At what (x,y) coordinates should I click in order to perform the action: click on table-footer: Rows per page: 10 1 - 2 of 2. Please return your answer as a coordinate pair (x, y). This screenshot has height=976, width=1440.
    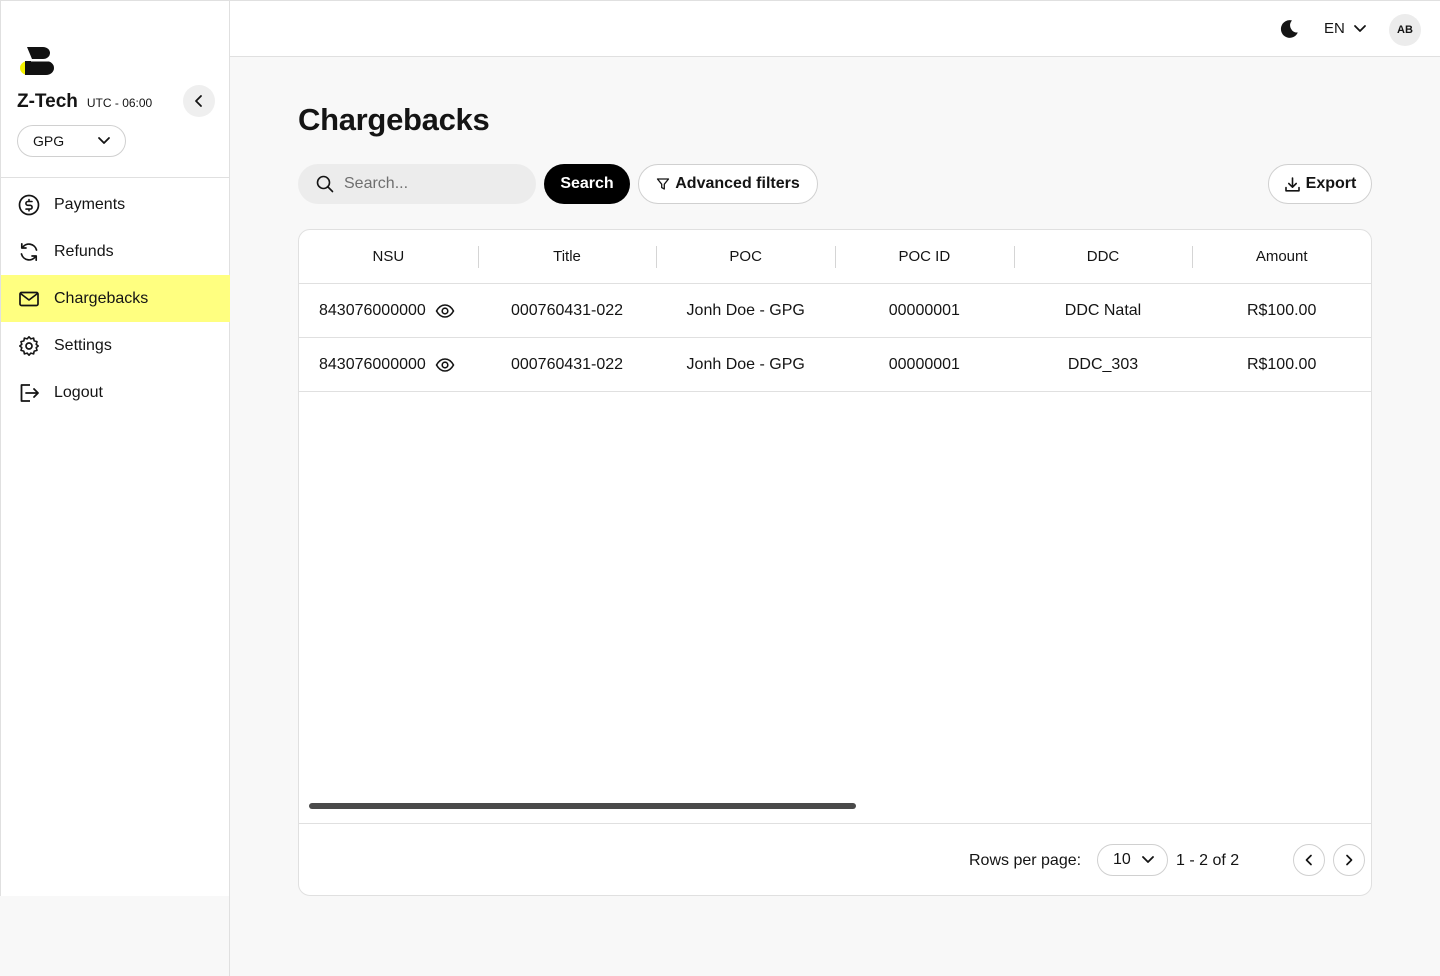
    Looking at the image, I should click on (835, 859).